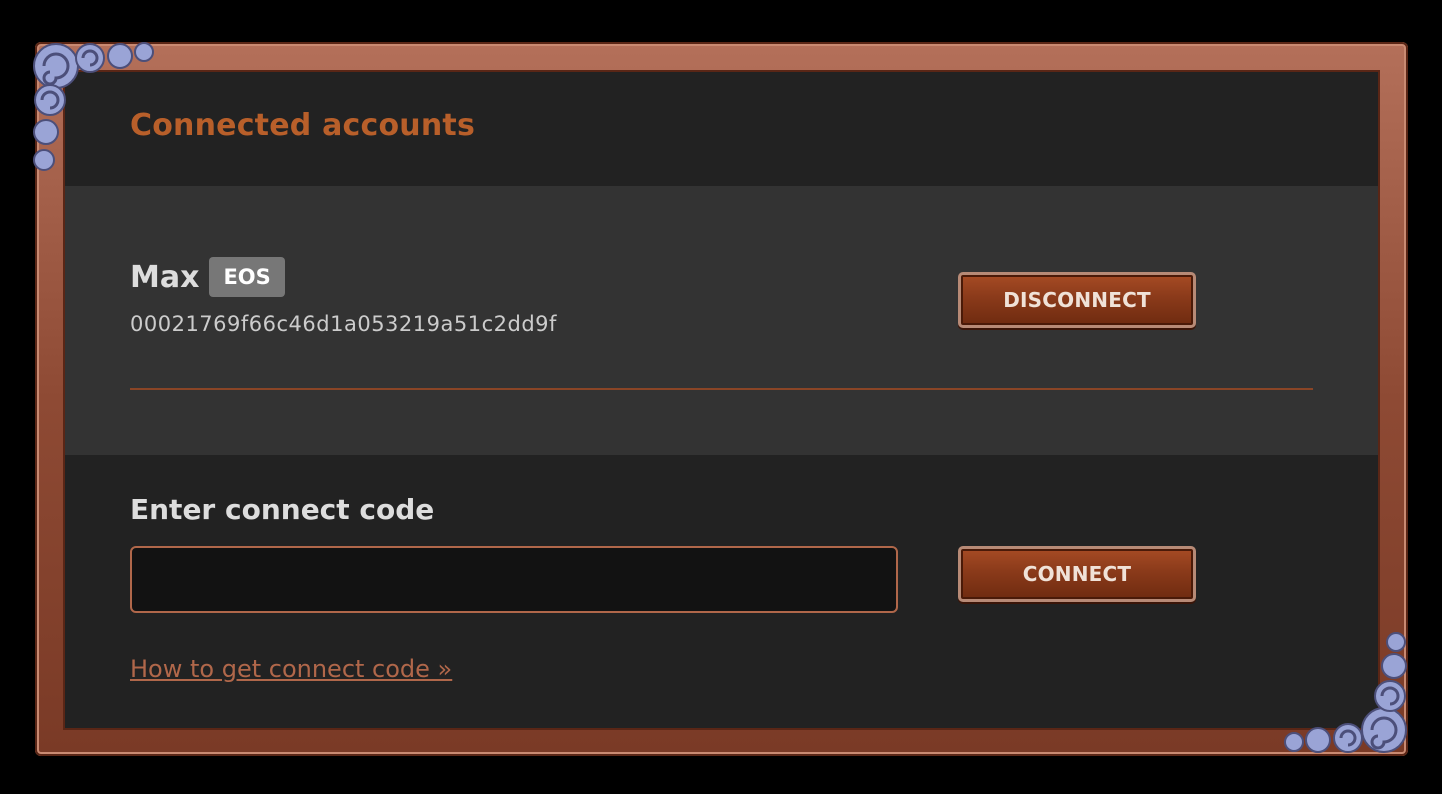  What do you see at coordinates (721, 129) in the screenshot?
I see `panel-header: Connected accounts` at bounding box center [721, 129].